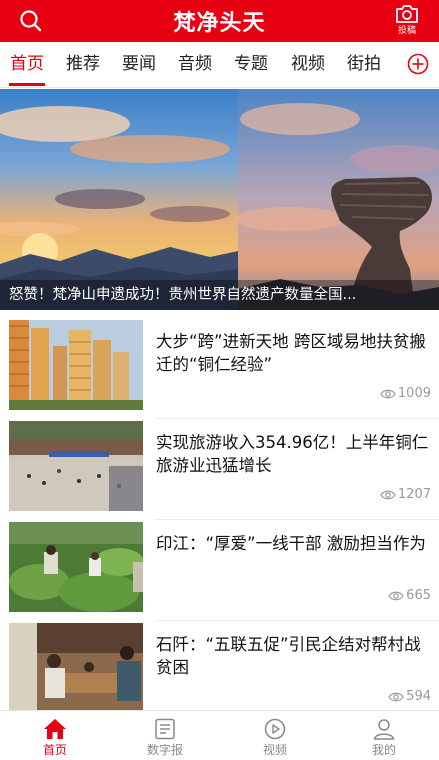  Describe the element at coordinates (55, 729) in the screenshot. I see `home-icon` at that location.